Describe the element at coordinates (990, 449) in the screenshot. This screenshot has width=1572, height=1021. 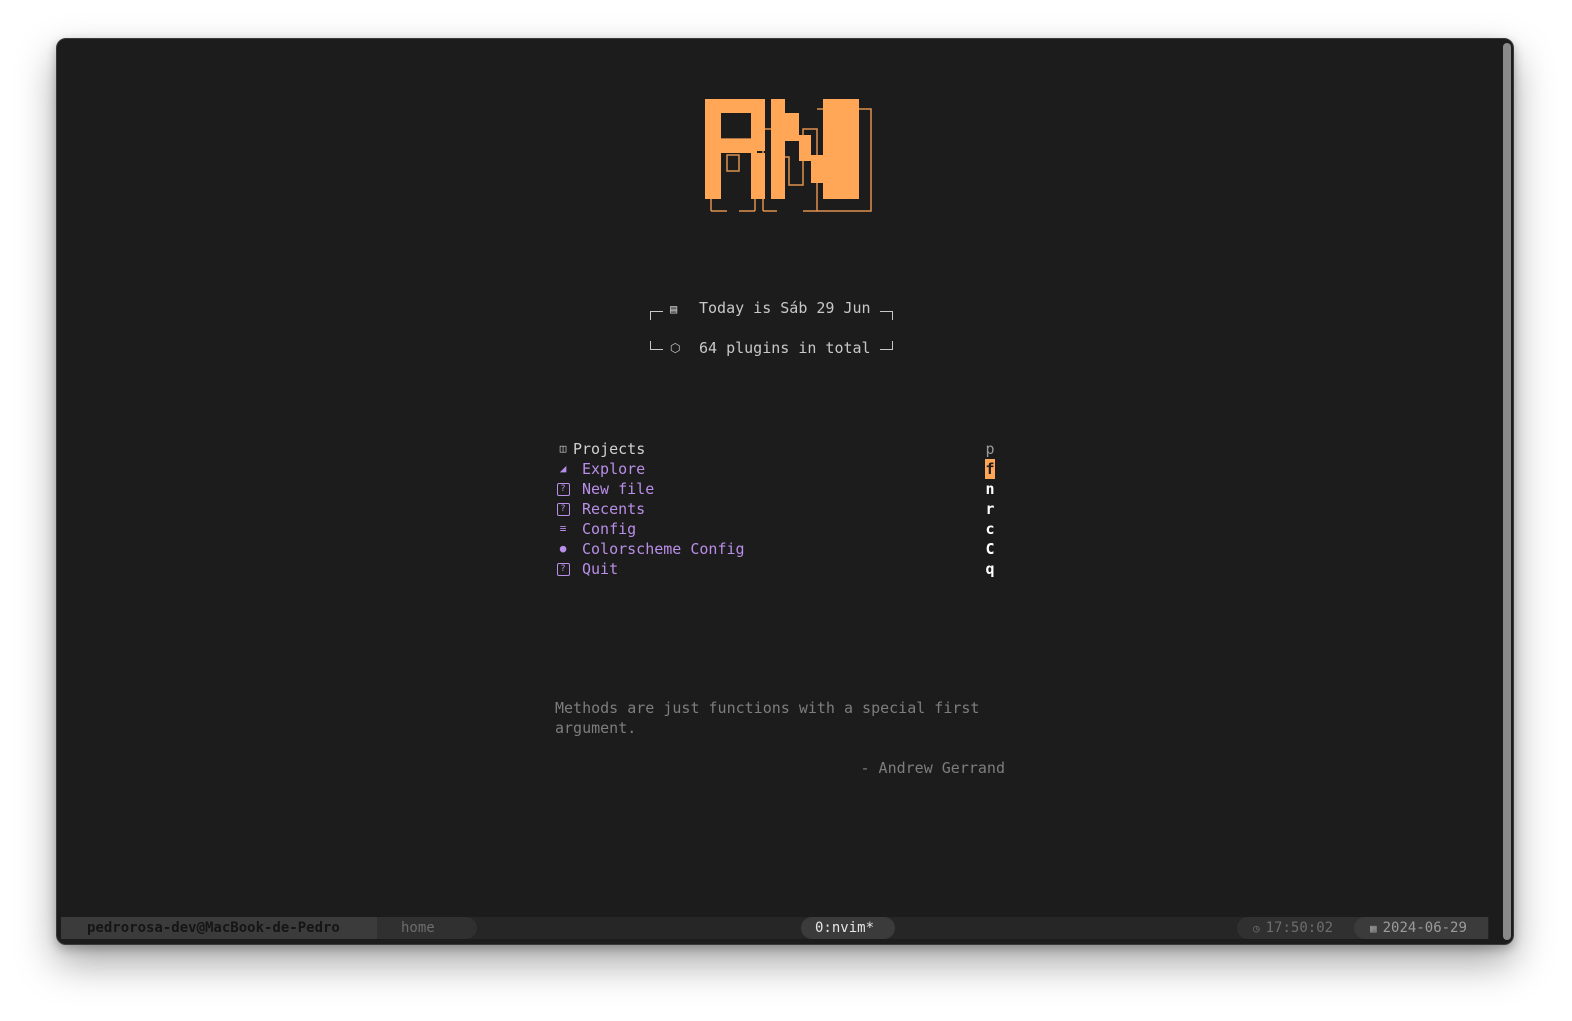
I see `menu-shortcut-key: p` at that location.